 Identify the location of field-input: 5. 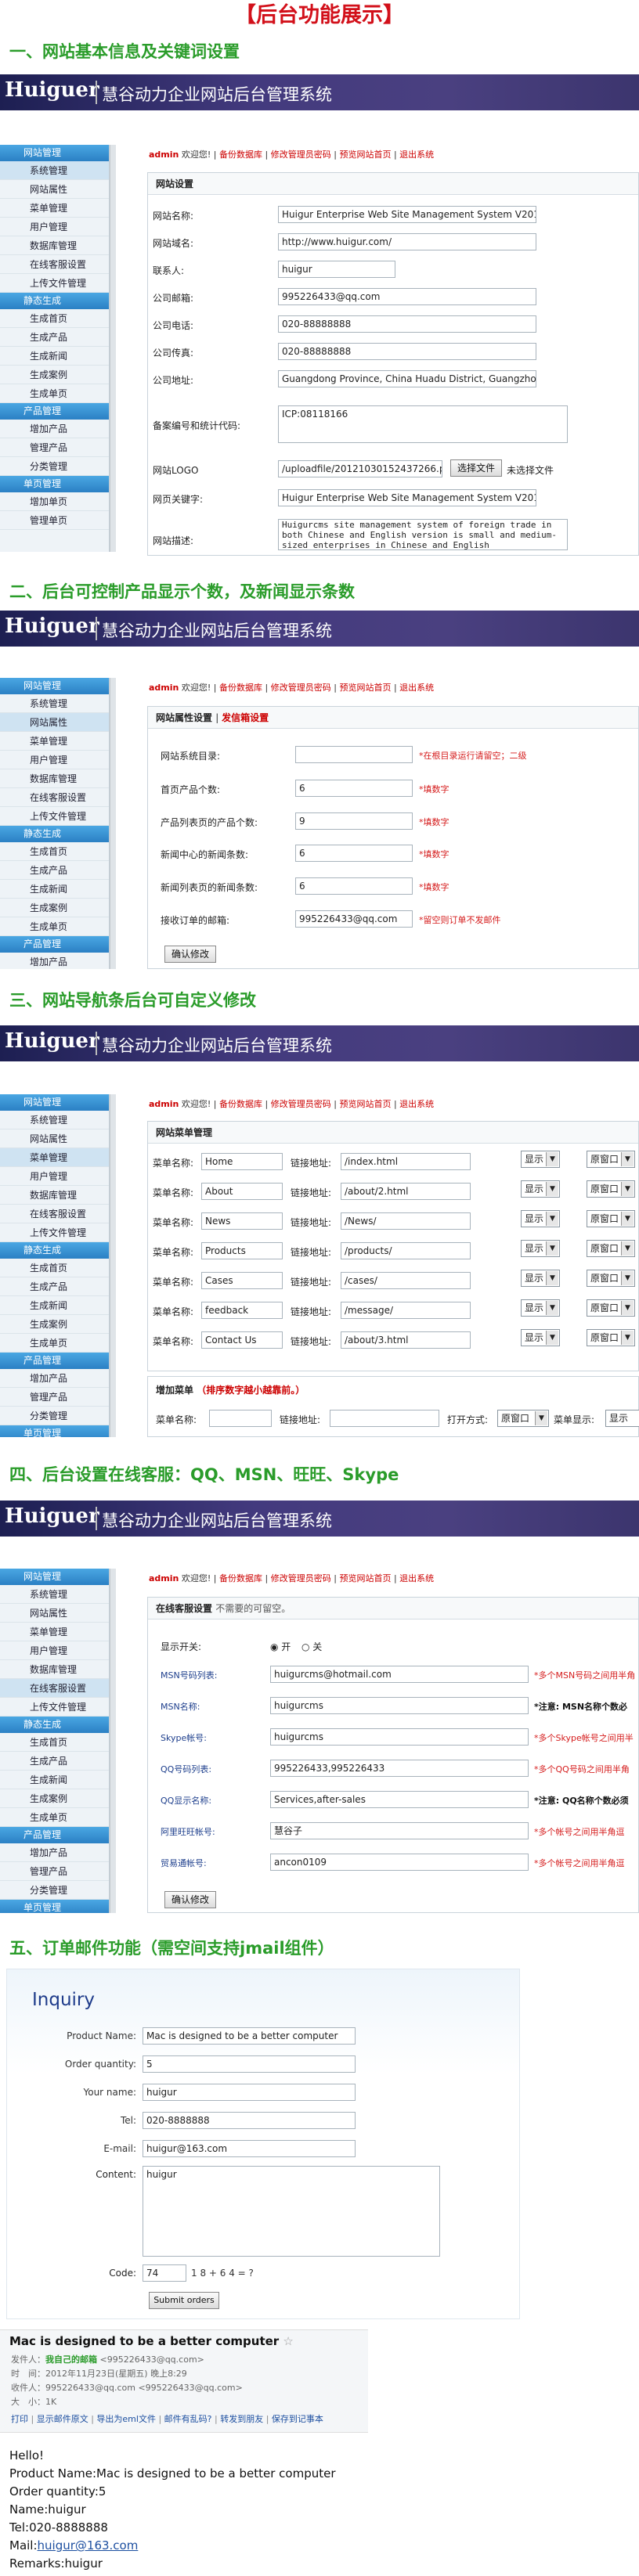
(249, 2064).